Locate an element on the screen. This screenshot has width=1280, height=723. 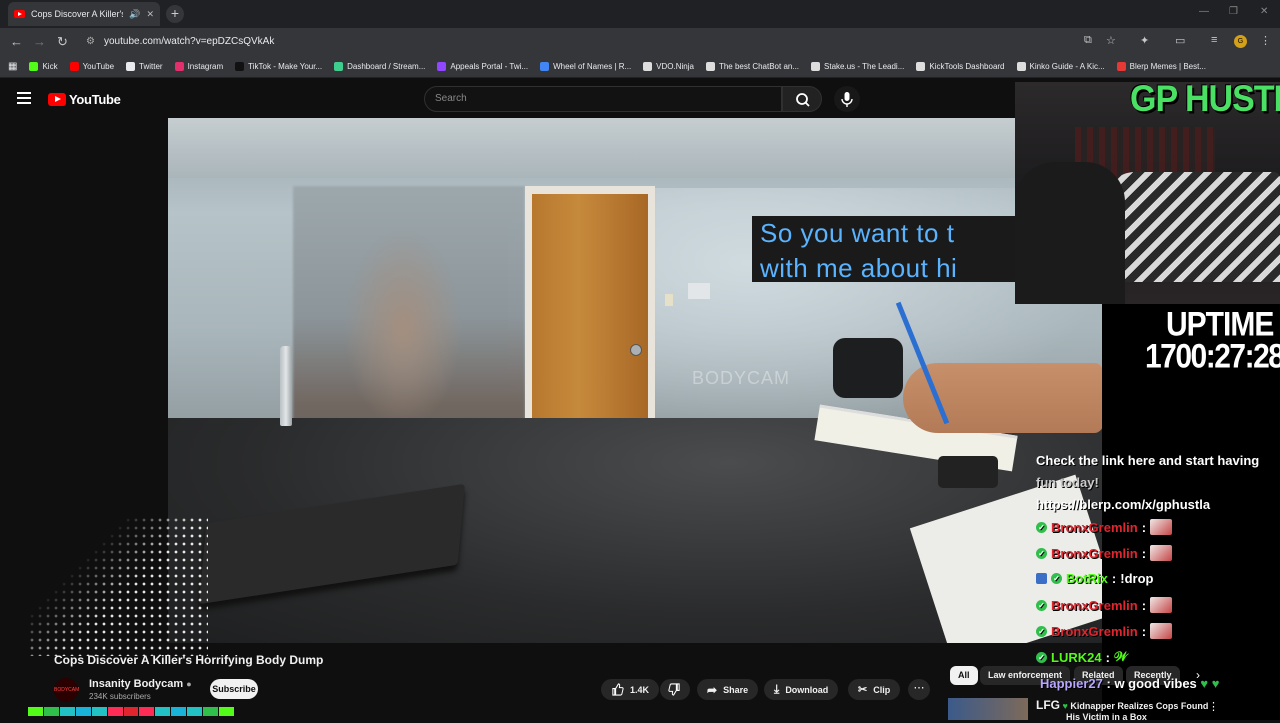
channel-name: Insanity Bodycam ● is located at coordinates (140, 684).